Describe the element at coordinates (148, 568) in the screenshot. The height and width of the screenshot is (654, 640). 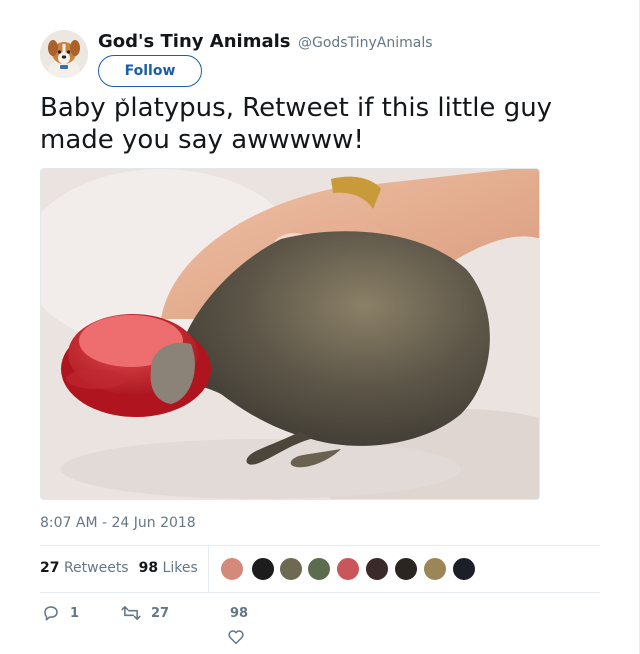
I see `likes-count: 98` at that location.